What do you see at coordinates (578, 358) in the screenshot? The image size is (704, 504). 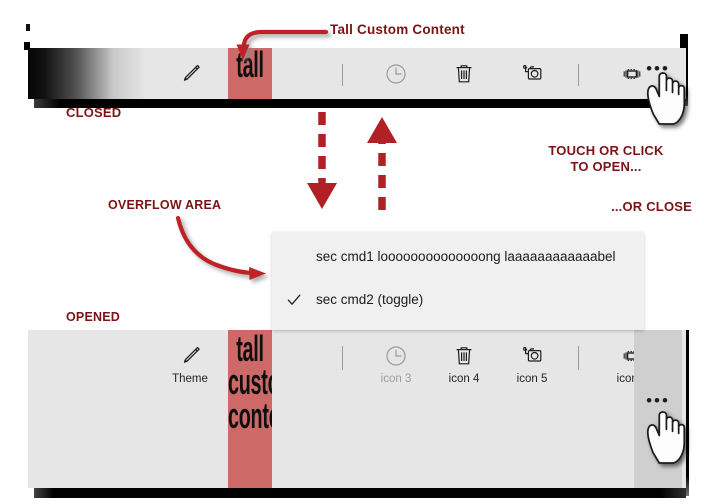 I see `toolbar-separator-2-opened` at bounding box center [578, 358].